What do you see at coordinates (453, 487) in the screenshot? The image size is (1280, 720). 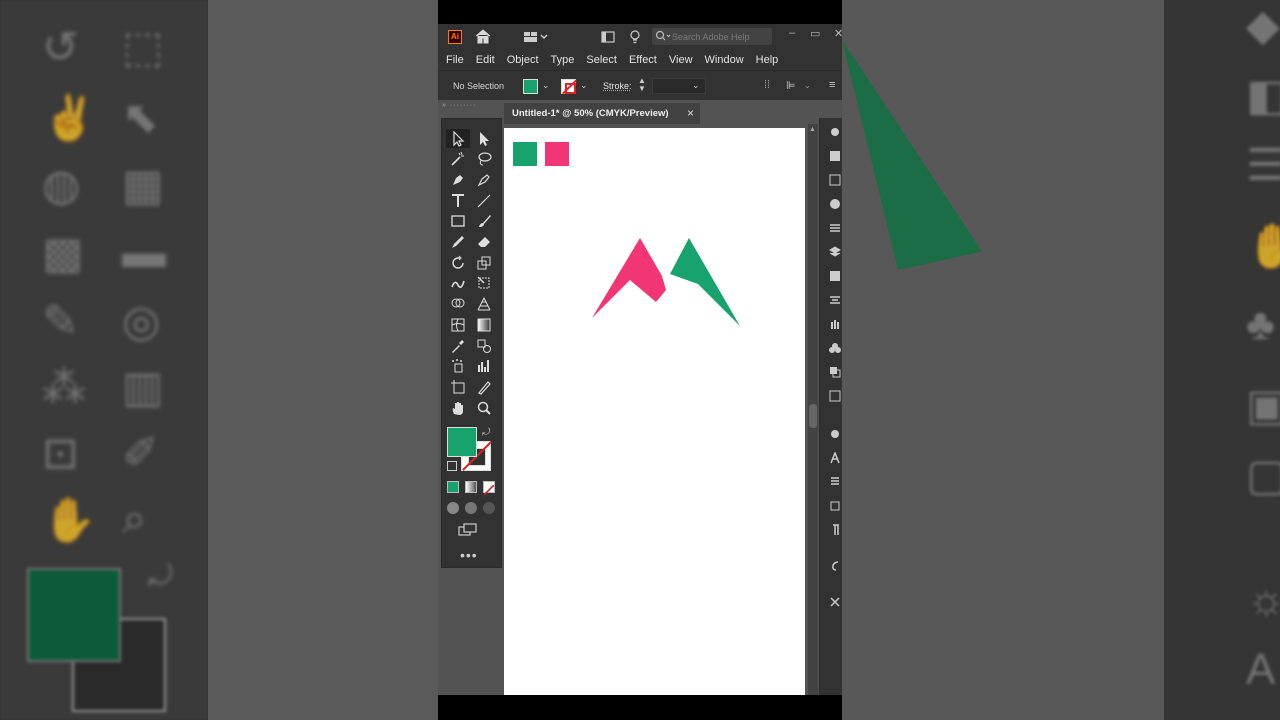 I see `color-mode-icon` at bounding box center [453, 487].